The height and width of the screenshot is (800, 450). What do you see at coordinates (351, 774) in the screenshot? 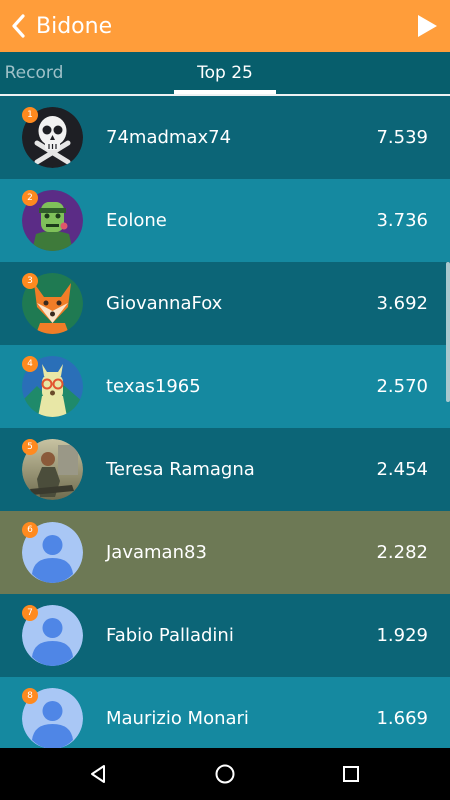
I see `recents-square-icon` at bounding box center [351, 774].